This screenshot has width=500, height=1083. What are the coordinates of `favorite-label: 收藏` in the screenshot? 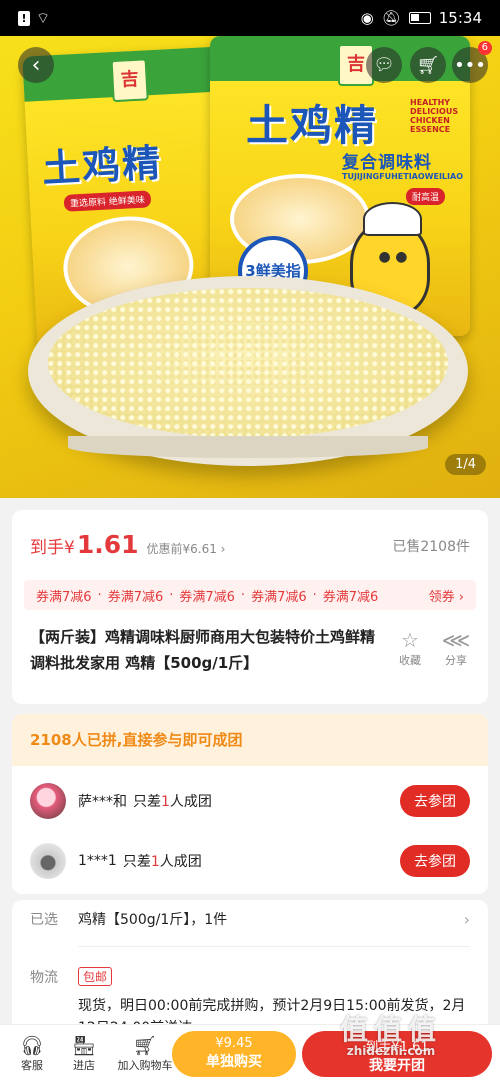 It's located at (410, 660).